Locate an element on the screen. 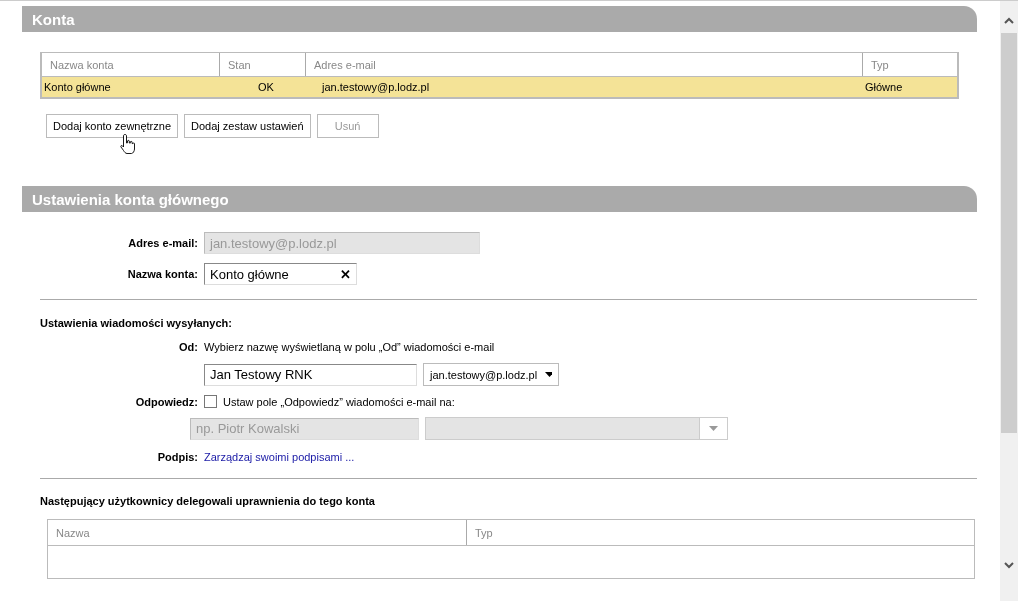 This screenshot has height=601, width=1018. sender-name-field: Jan Testowy RNK is located at coordinates (310, 374).